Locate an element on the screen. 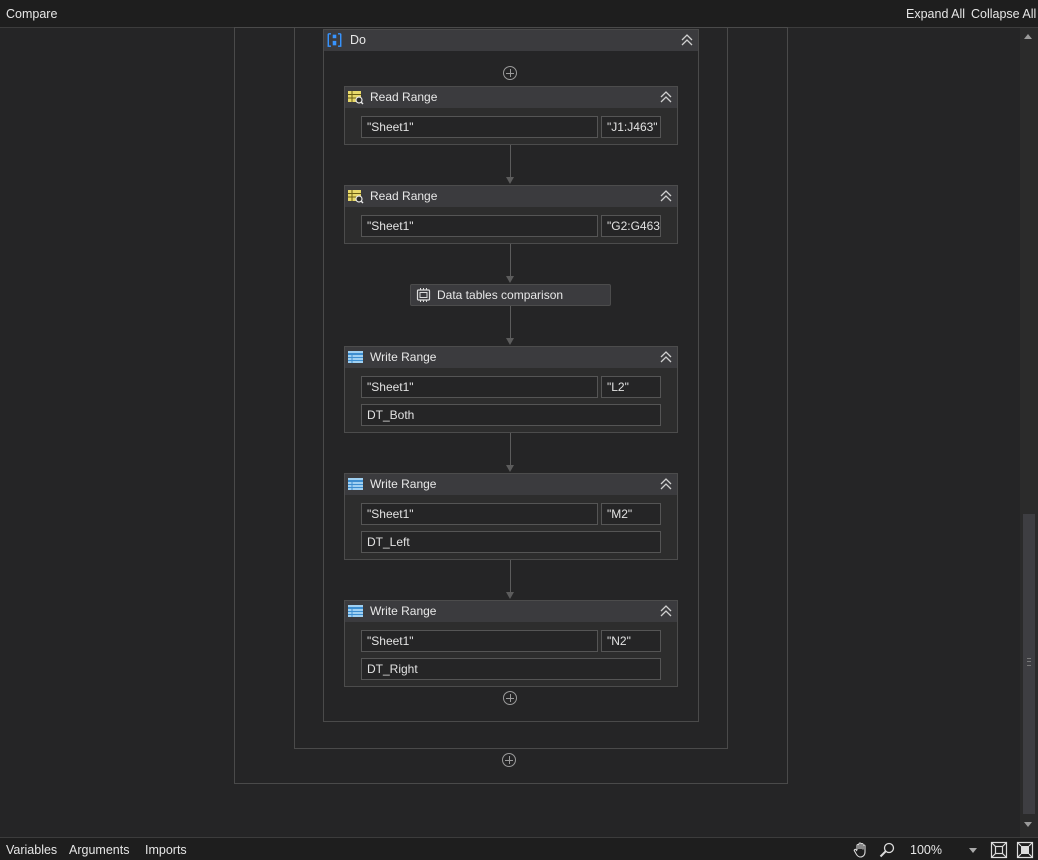  expand-all-button: Expand All is located at coordinates (935, 14).